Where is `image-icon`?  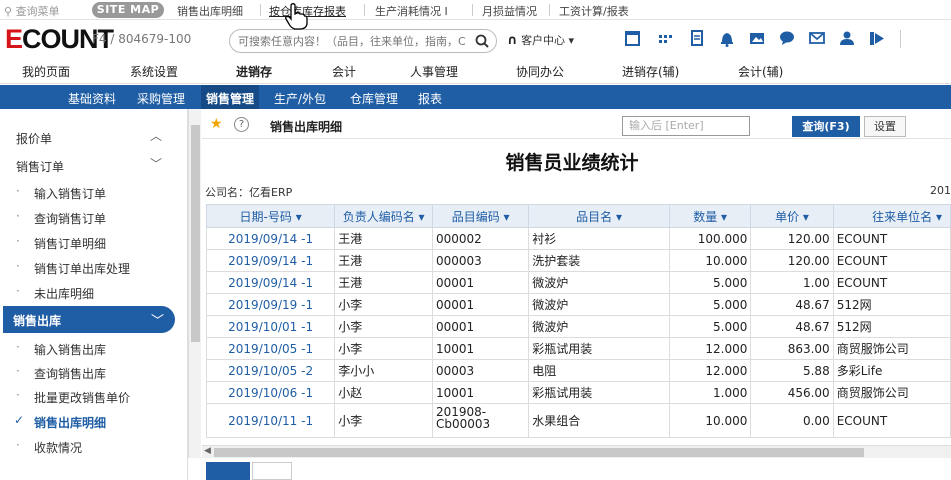
image-icon is located at coordinates (757, 38).